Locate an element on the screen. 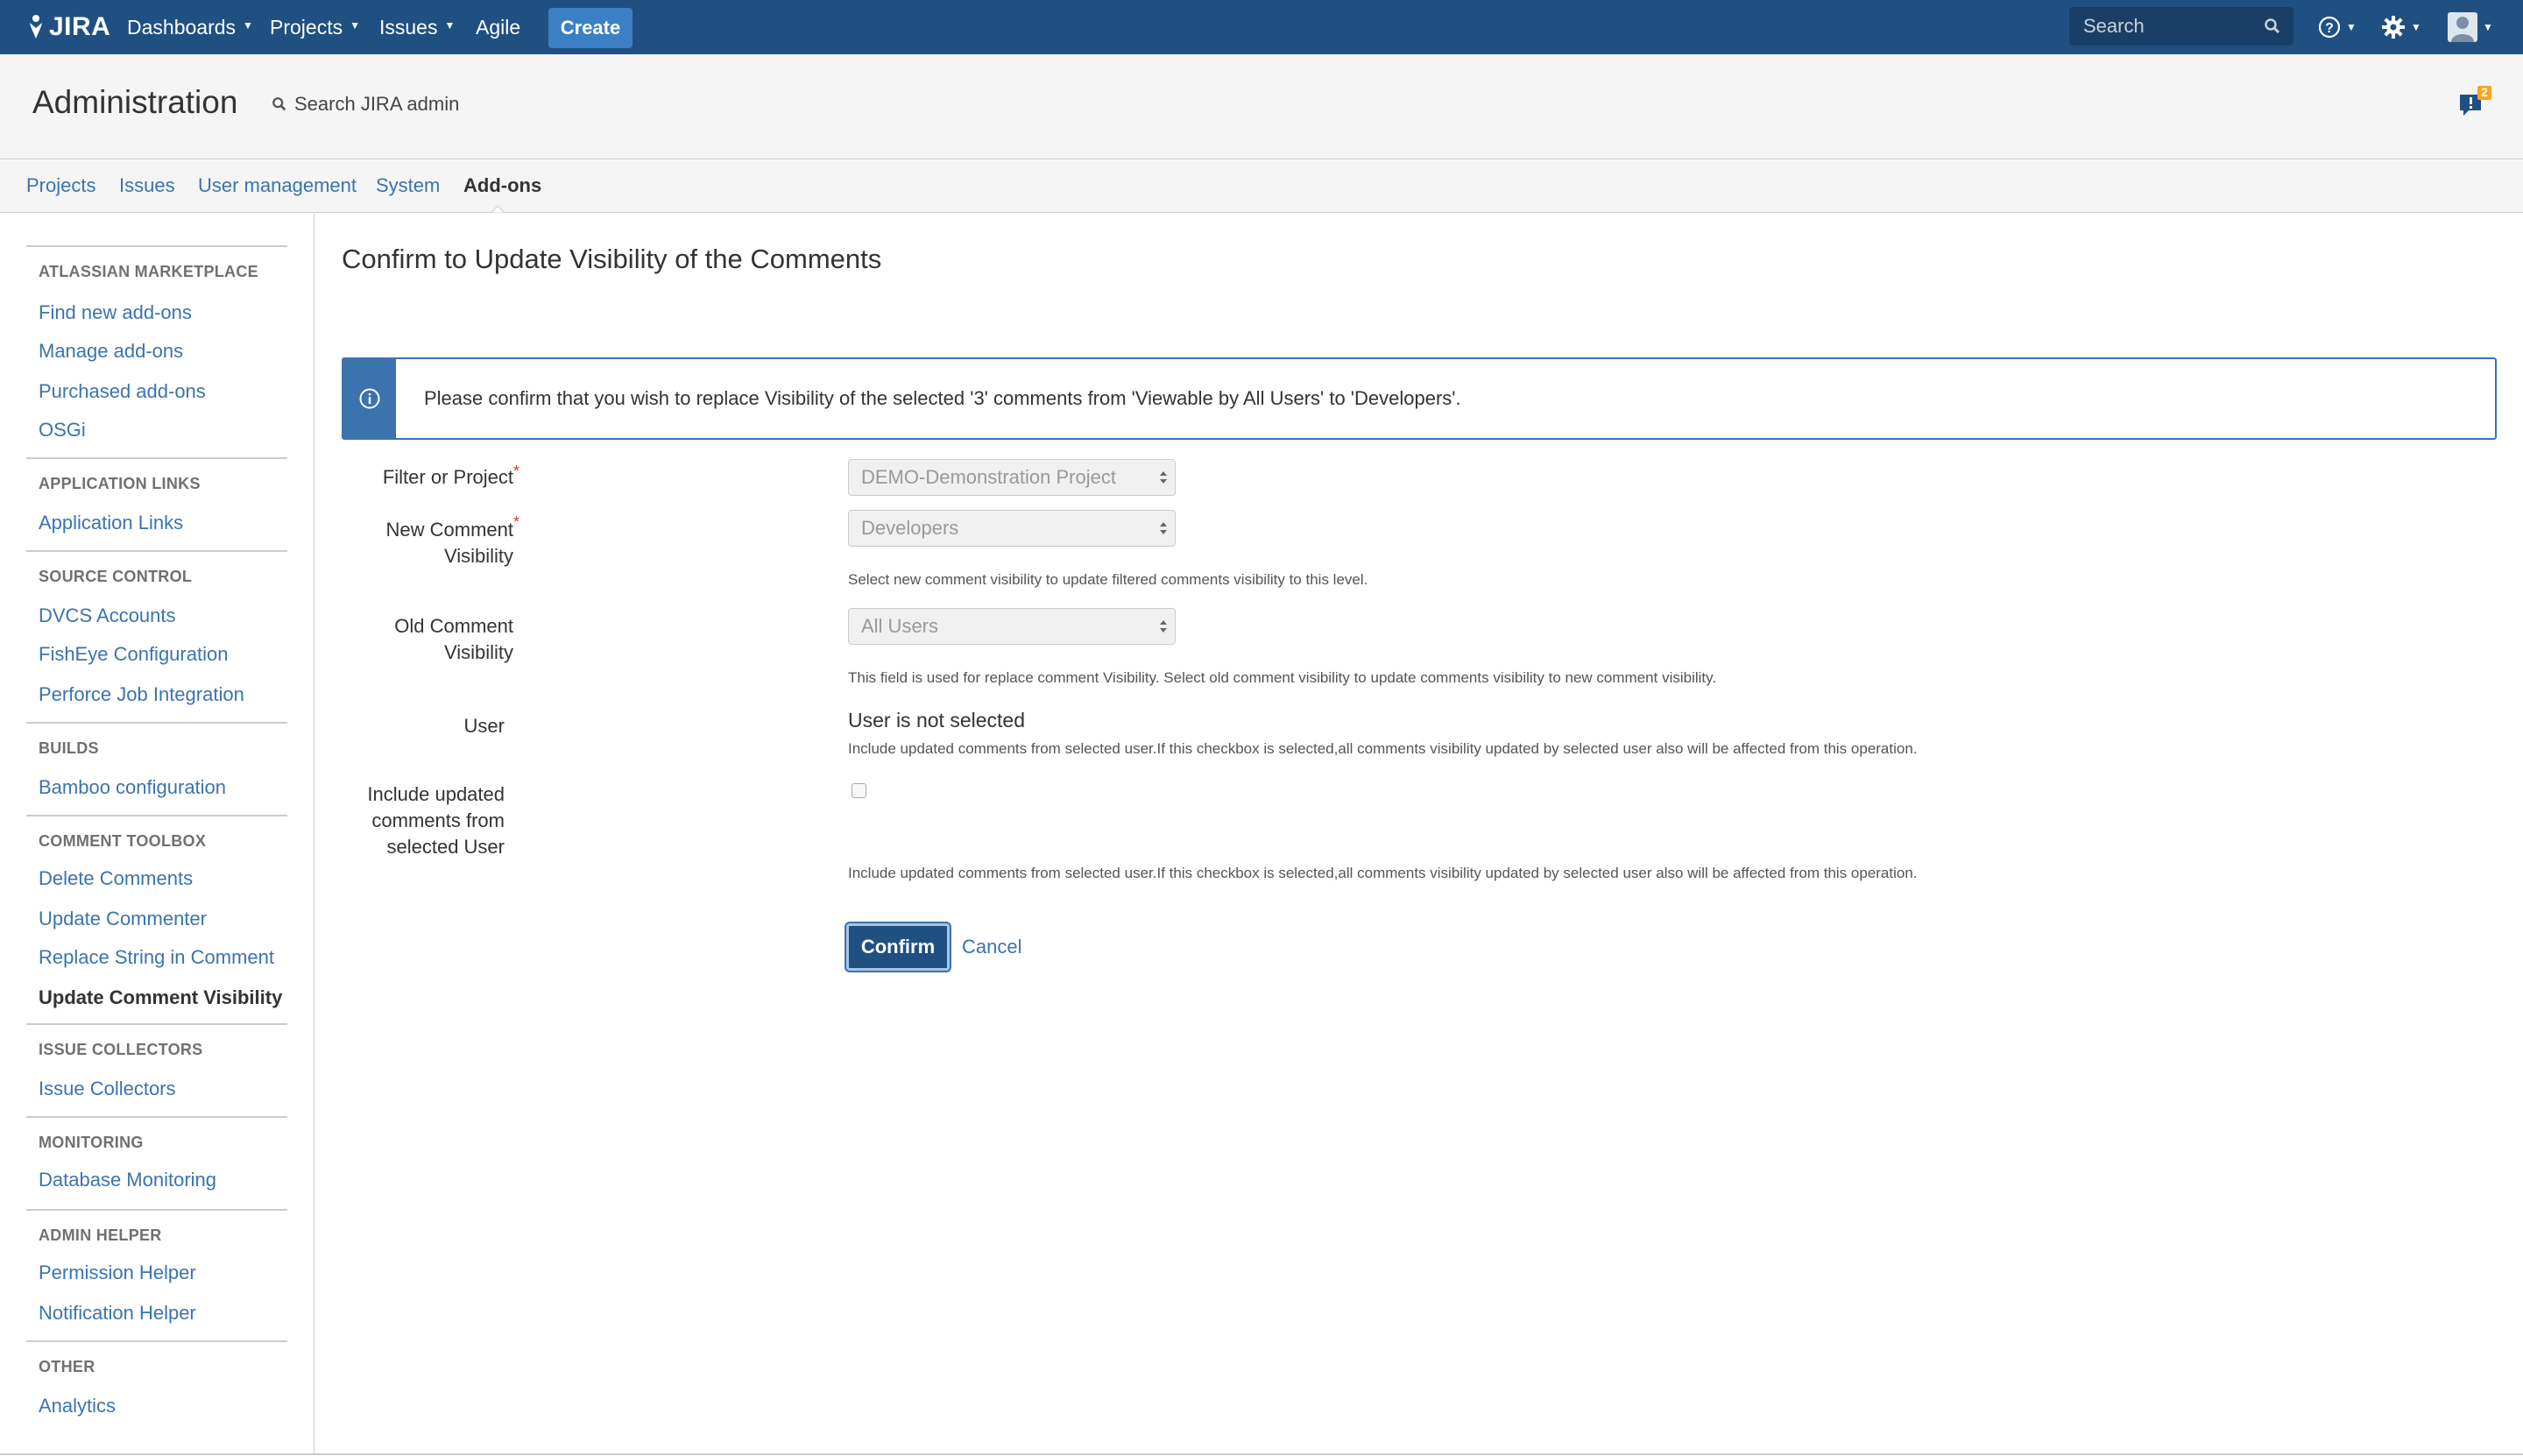 This screenshot has width=2523, height=1456. include-updated-label-line2: comments from is located at coordinates (438, 820).